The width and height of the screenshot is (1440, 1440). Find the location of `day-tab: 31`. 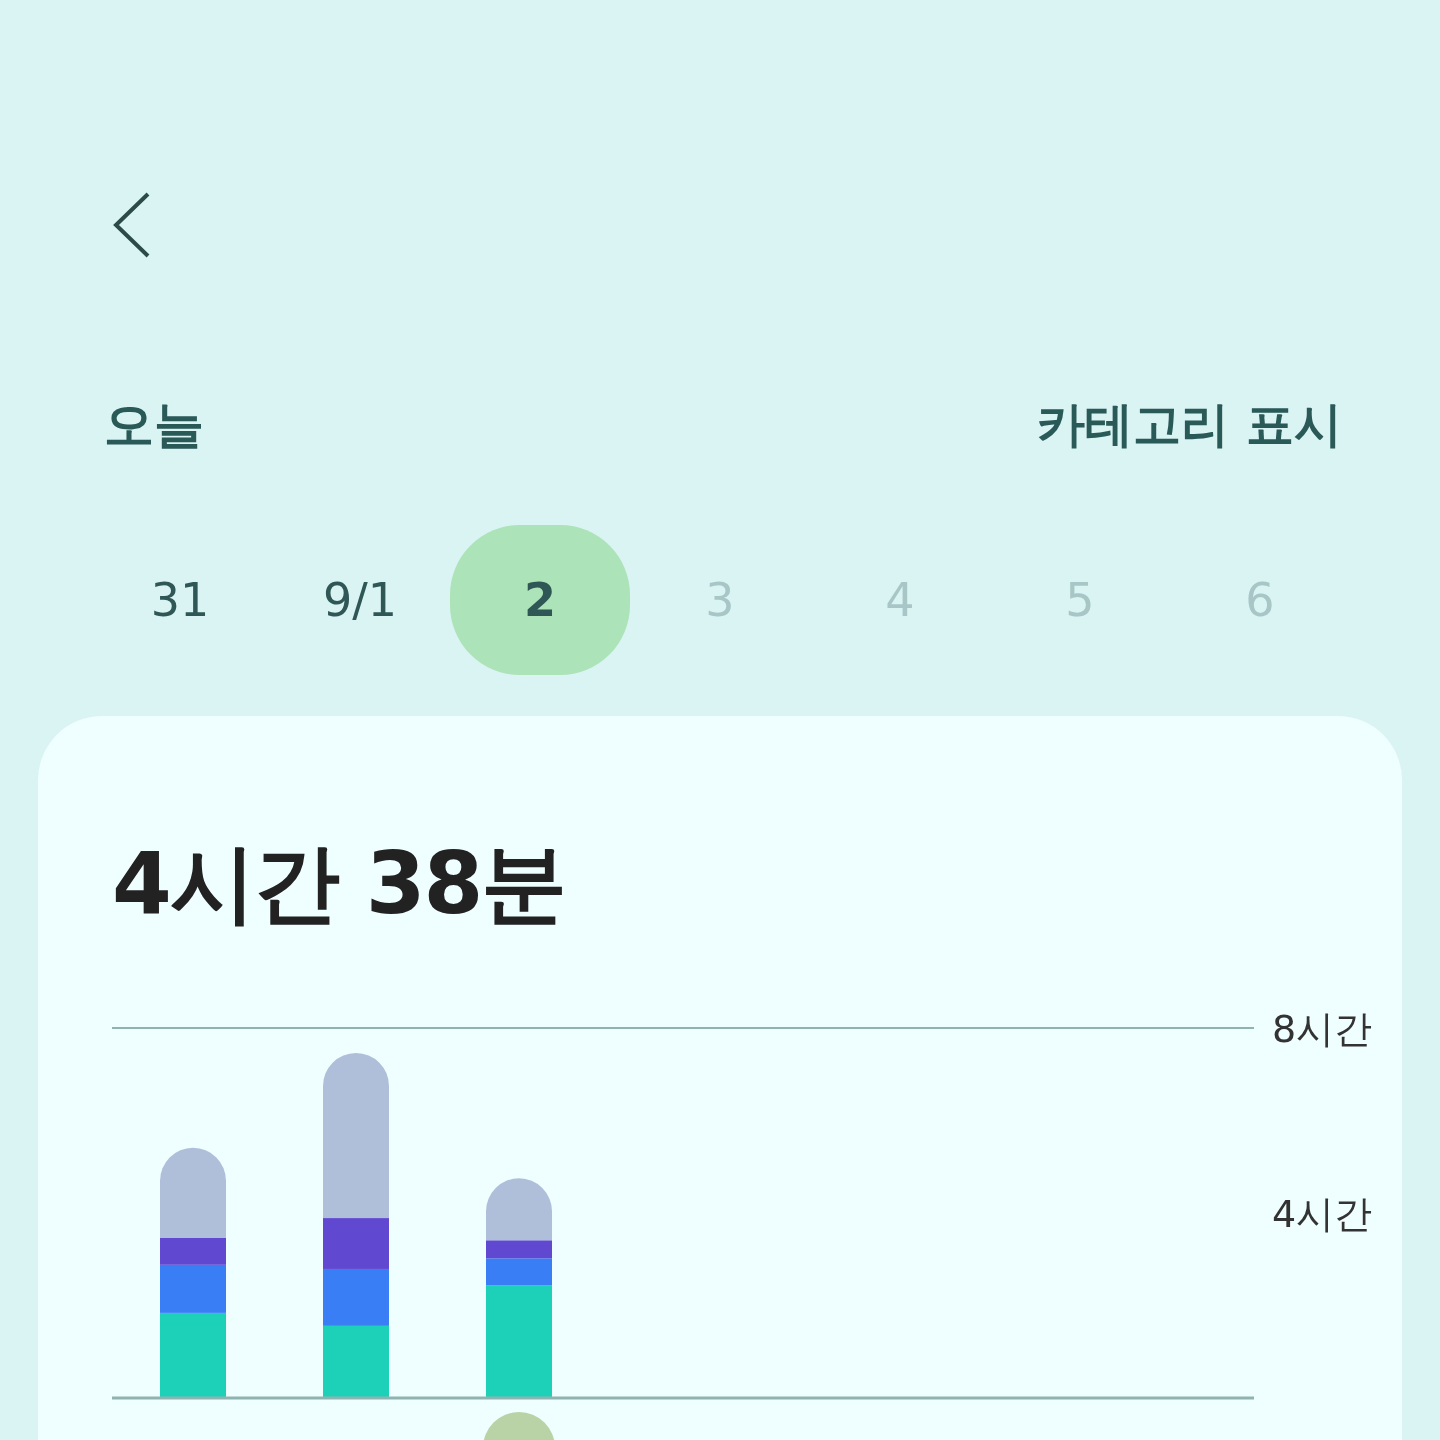

day-tab: 31 is located at coordinates (180, 600).